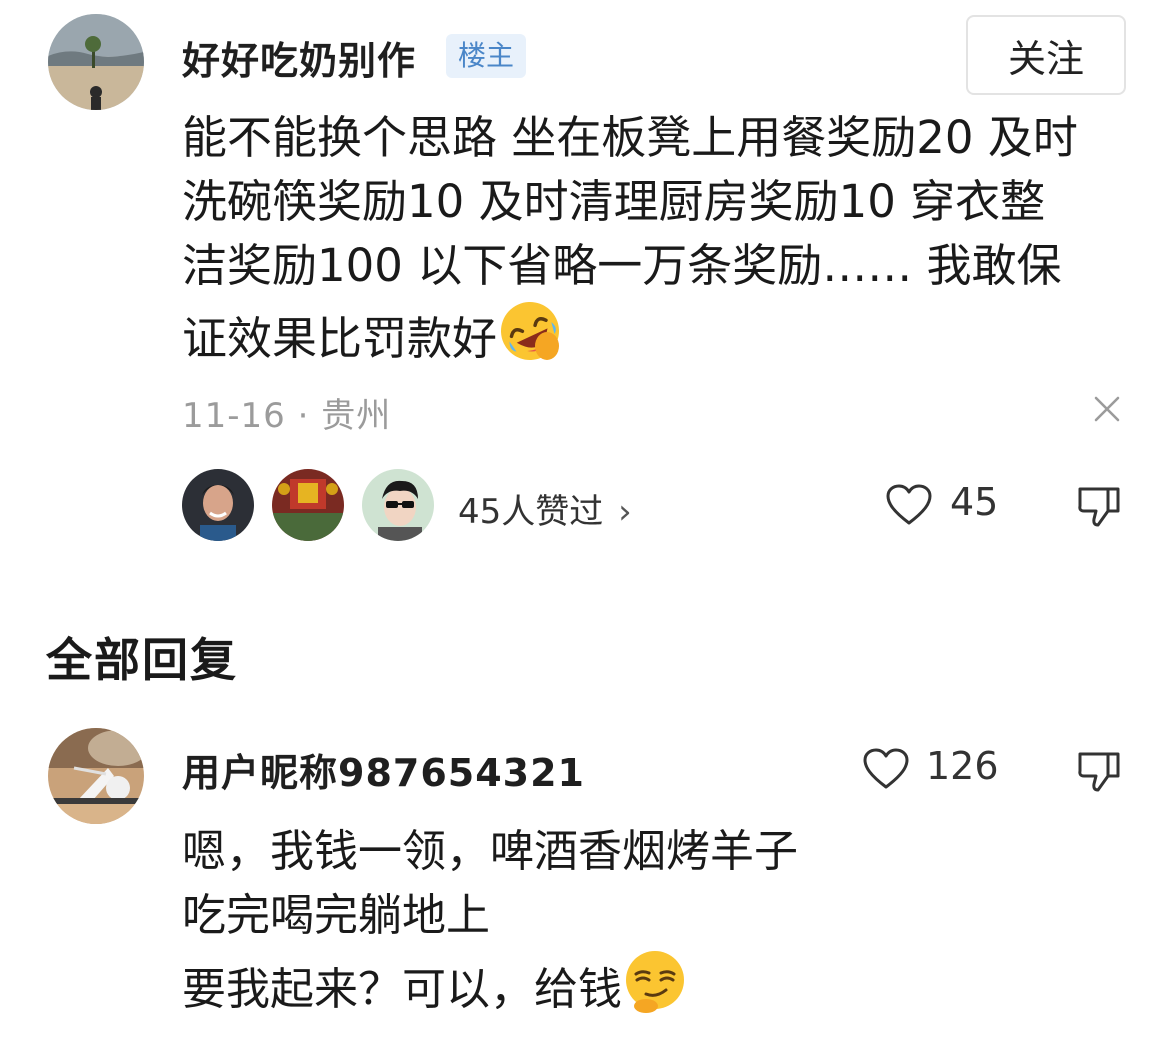 This screenshot has width=1176, height=1042. I want to click on reply-username: 用户昵称987654321, so click(383, 769).